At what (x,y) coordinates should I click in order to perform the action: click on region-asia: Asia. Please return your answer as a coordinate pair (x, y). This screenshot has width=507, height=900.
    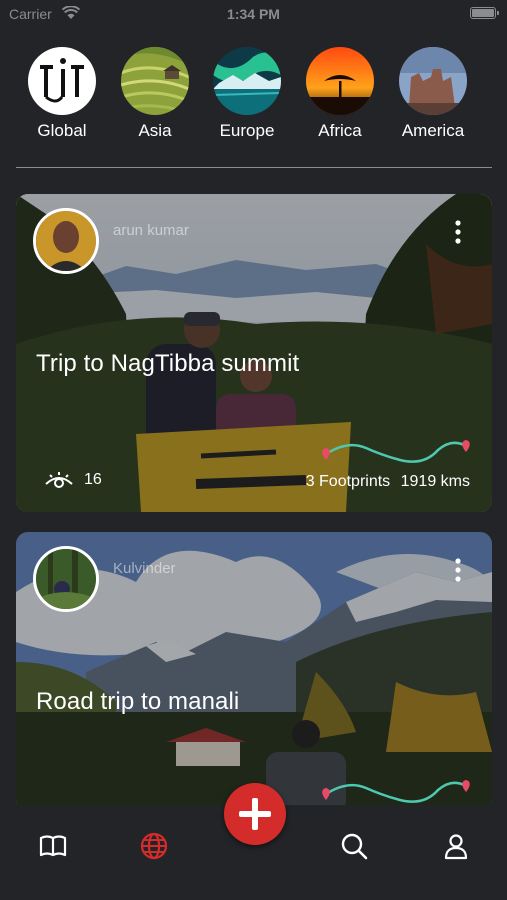
    Looking at the image, I should click on (155, 94).